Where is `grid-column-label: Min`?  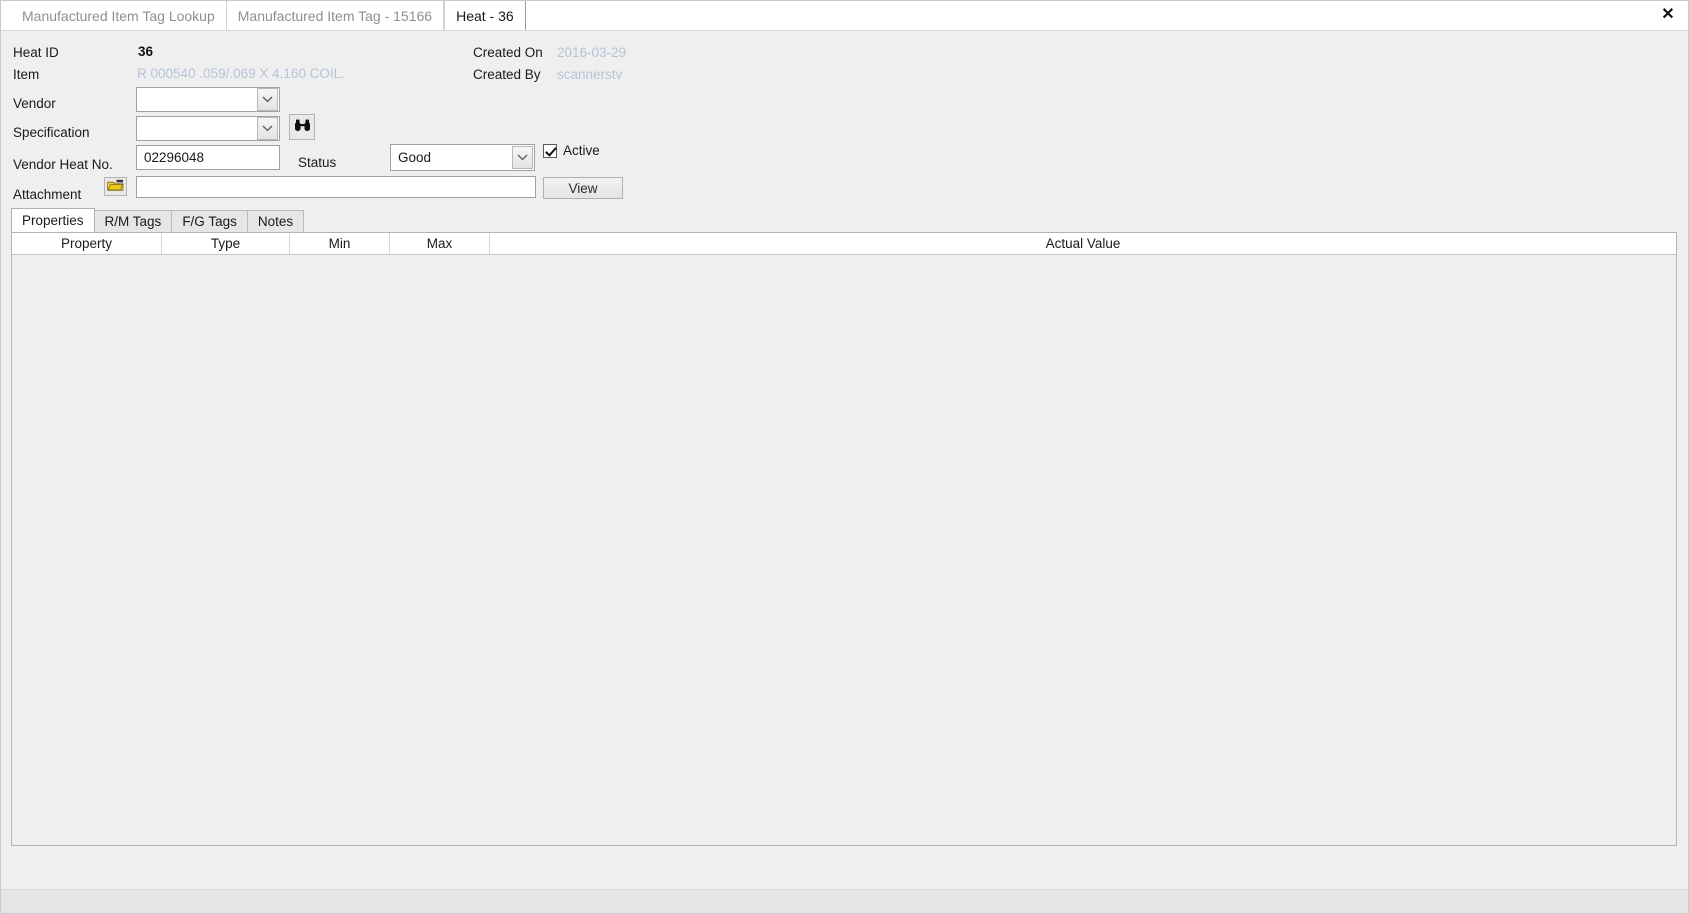 grid-column-label: Min is located at coordinates (339, 243).